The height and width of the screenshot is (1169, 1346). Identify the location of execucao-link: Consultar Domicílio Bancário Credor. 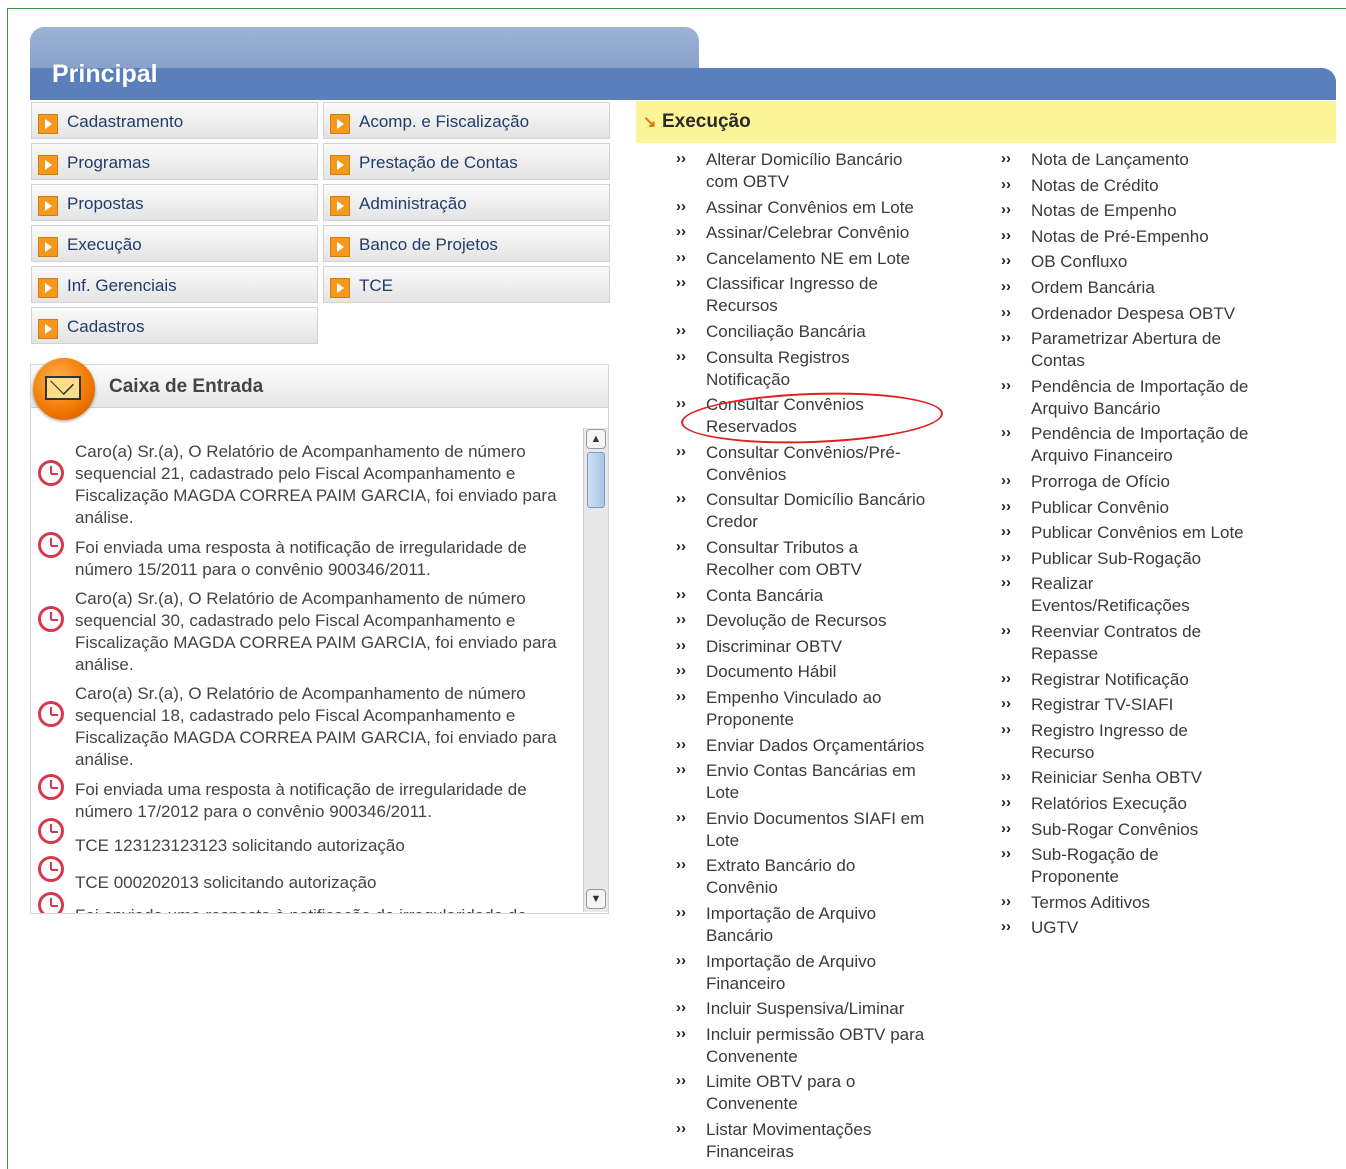
(815, 511).